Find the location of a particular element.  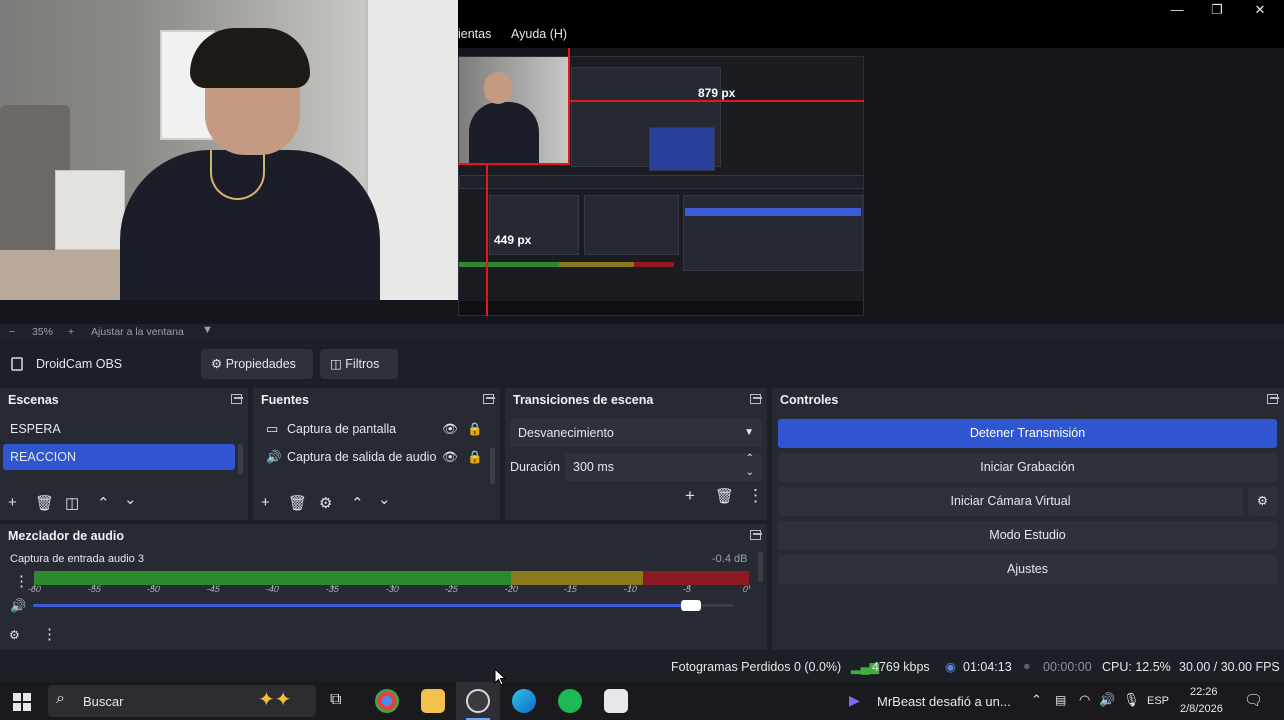

capcut-icon is located at coordinates (616, 701).